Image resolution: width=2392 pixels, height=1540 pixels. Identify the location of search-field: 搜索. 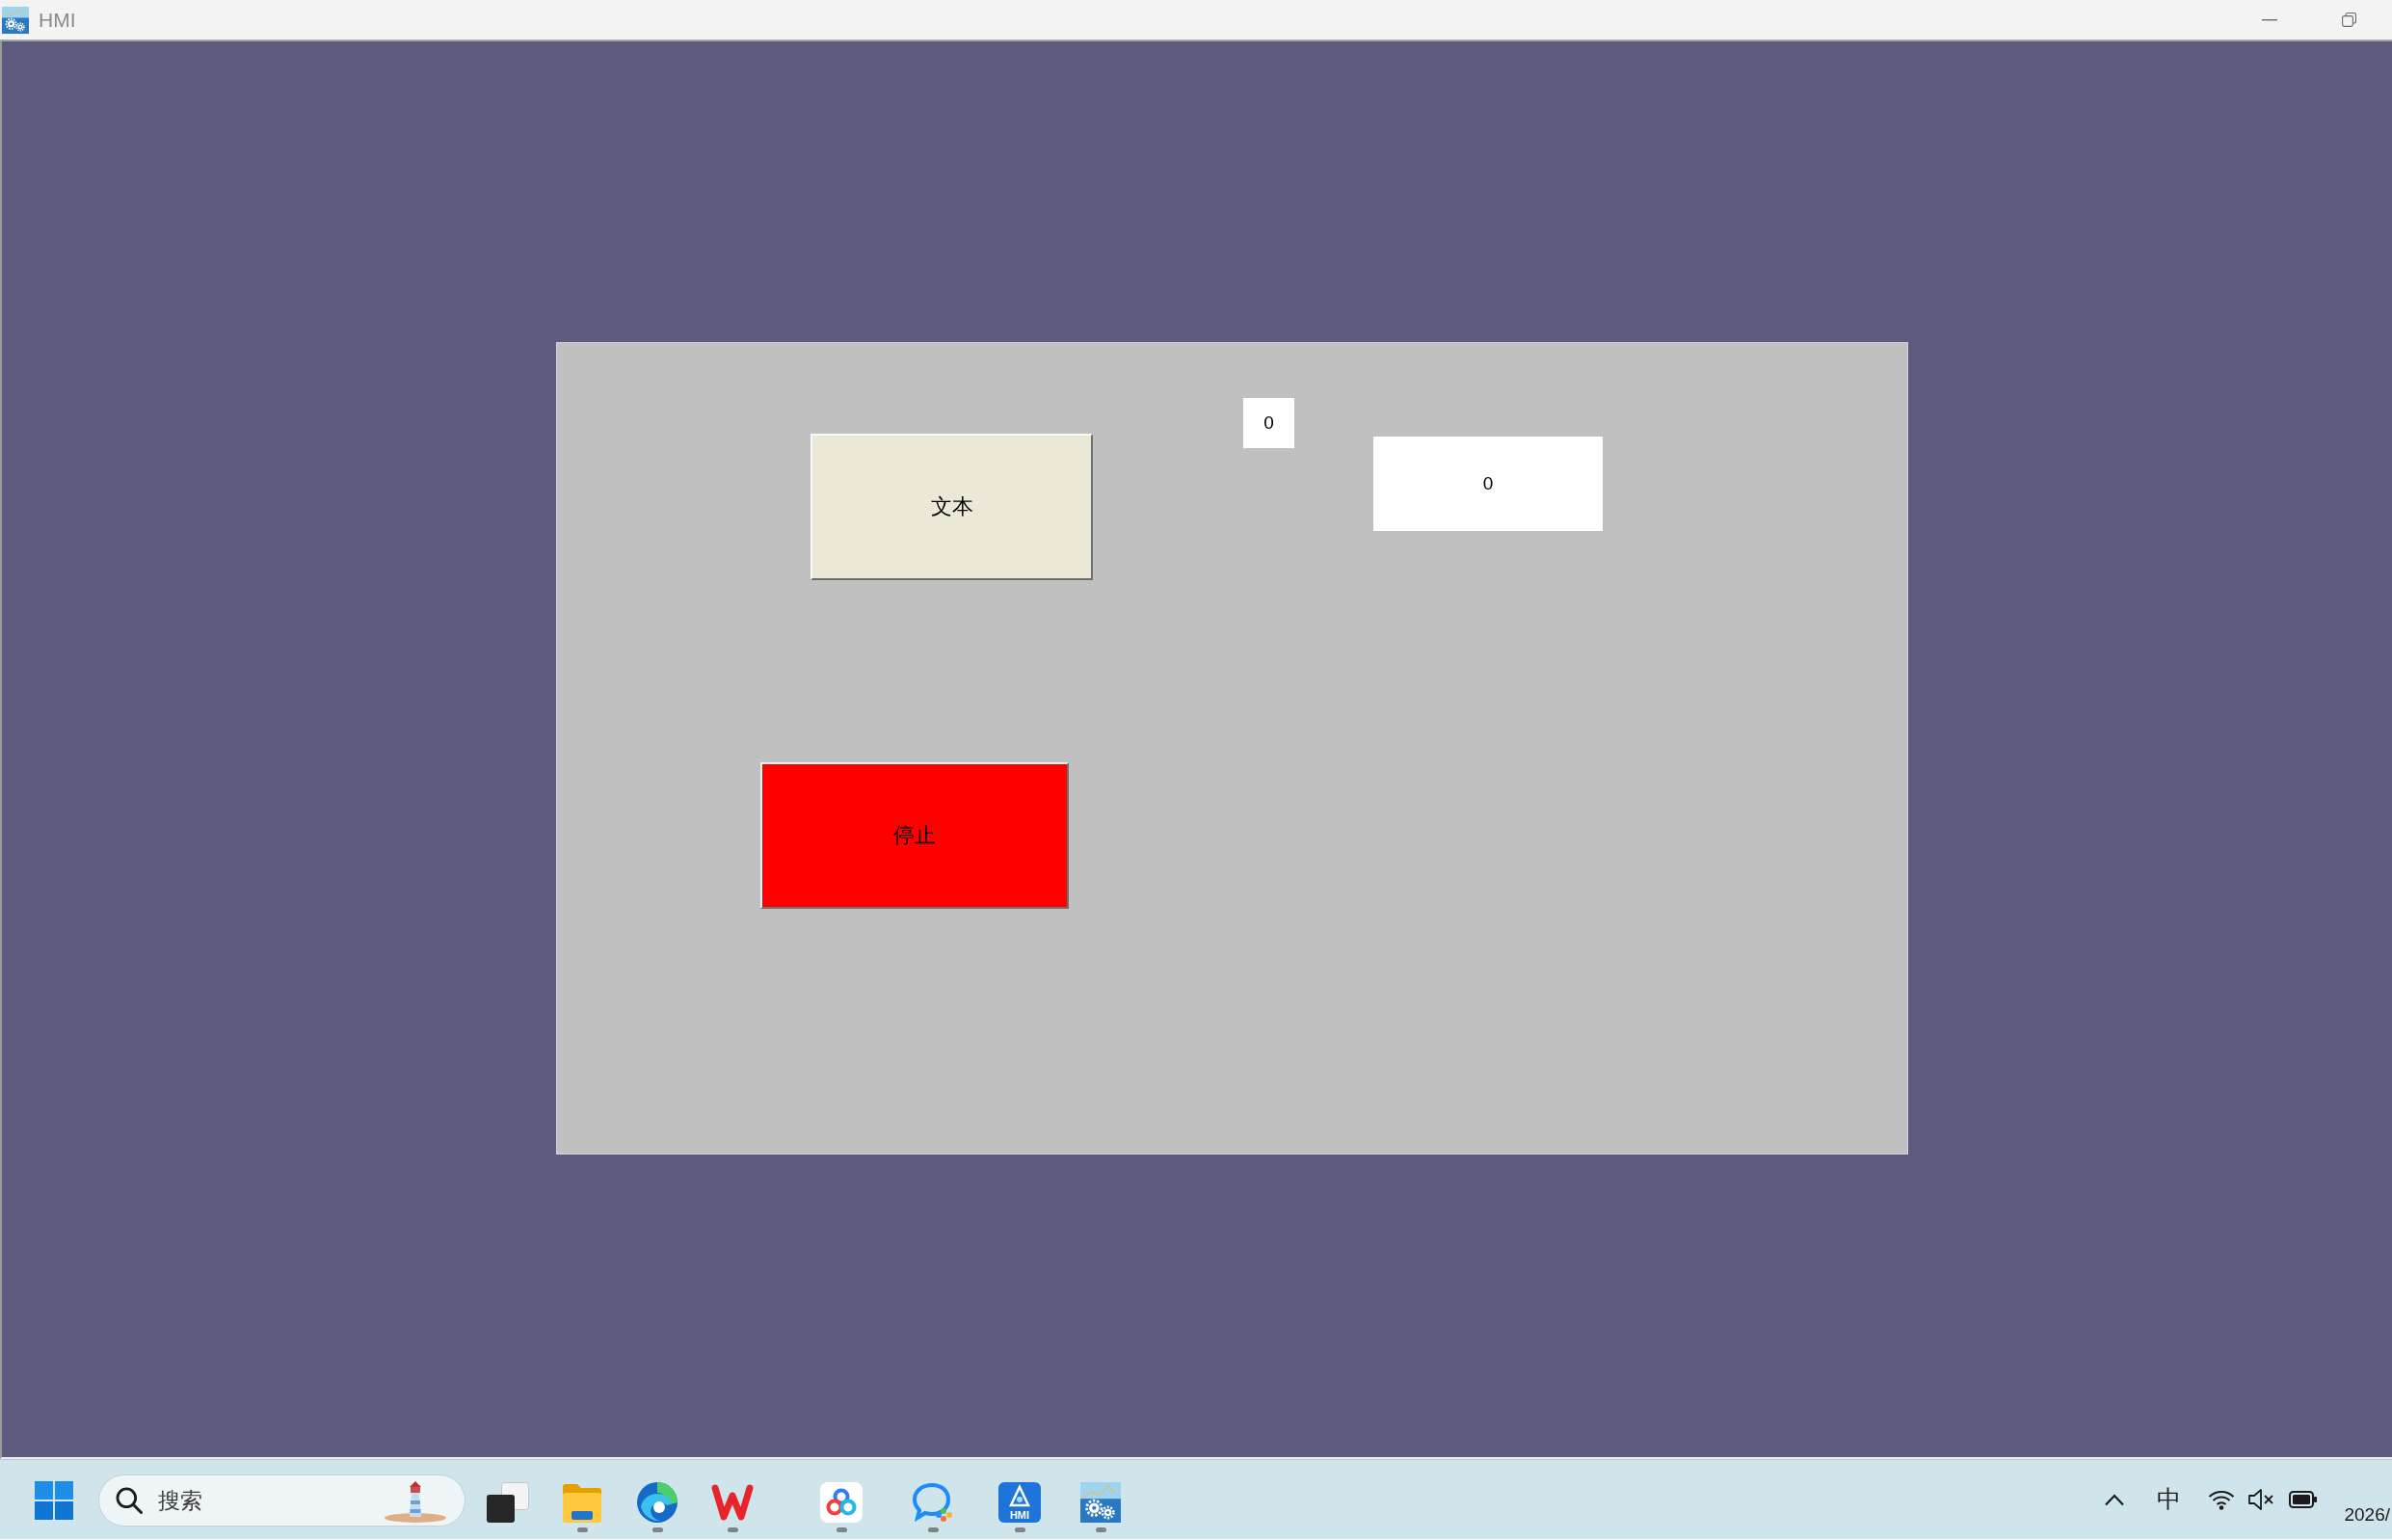
(281, 1500).